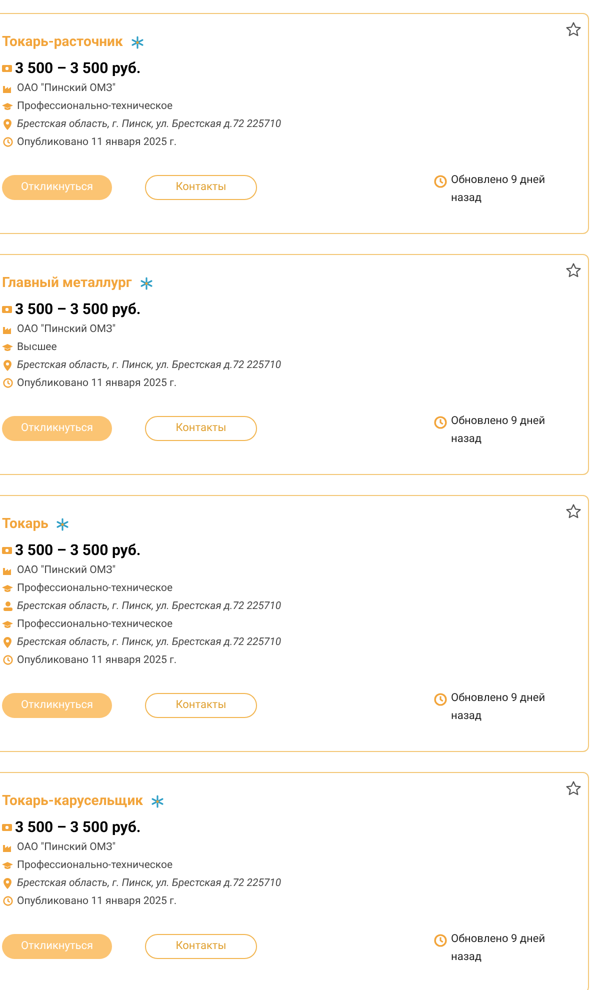 The width and height of the screenshot is (590, 990). What do you see at coordinates (62, 42) in the screenshot?
I see `job-title: Токарь-расточник` at bounding box center [62, 42].